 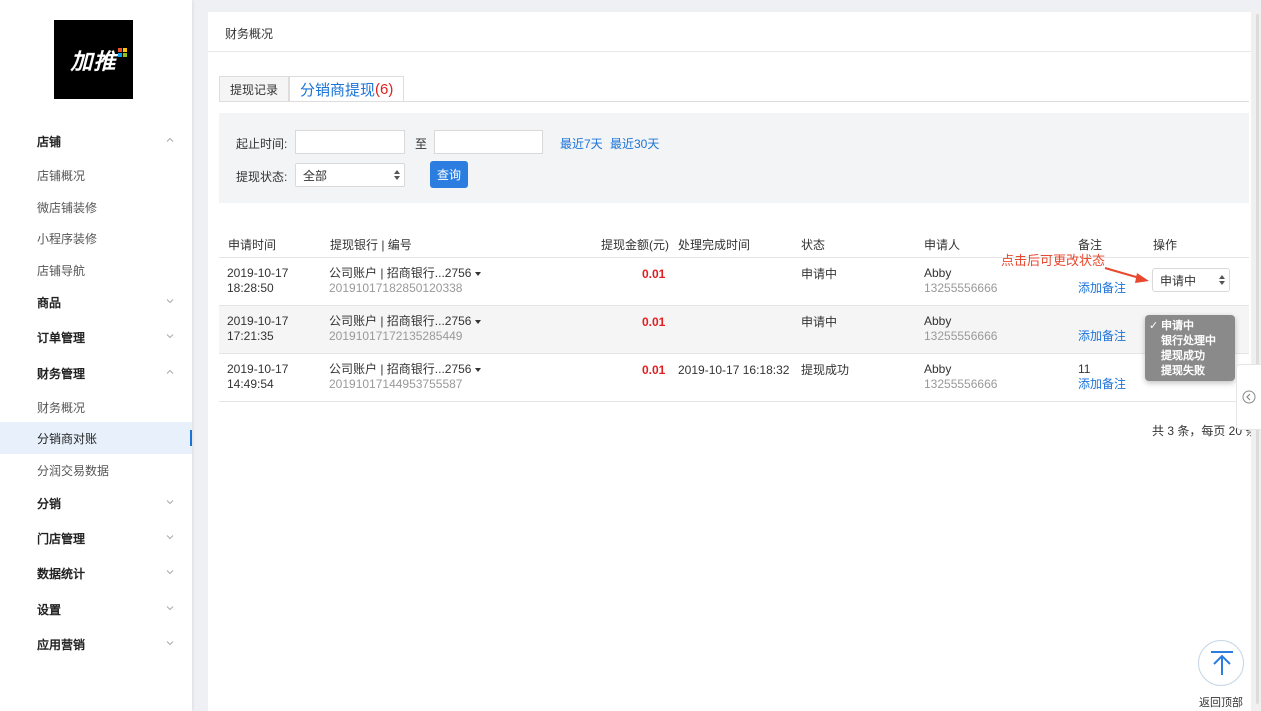 I want to click on sidebar-item-label: 店铺导航, so click(x=61, y=270).